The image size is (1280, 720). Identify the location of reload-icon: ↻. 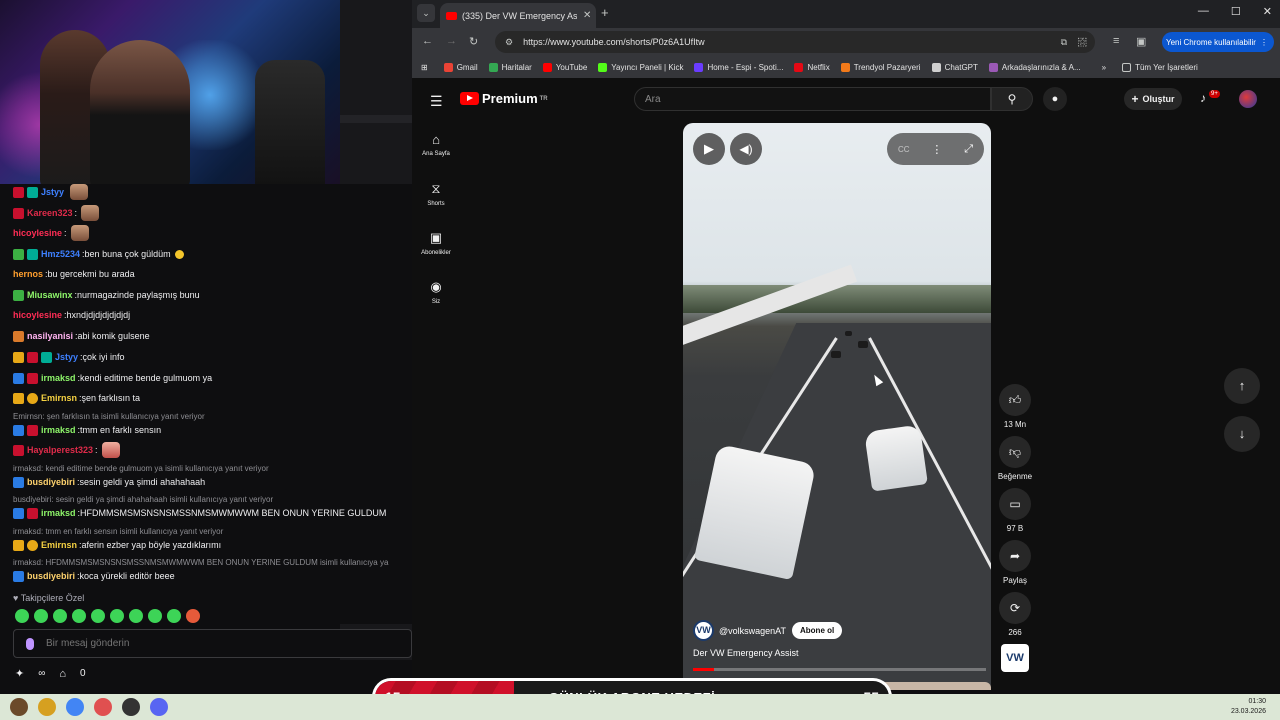
(473, 41).